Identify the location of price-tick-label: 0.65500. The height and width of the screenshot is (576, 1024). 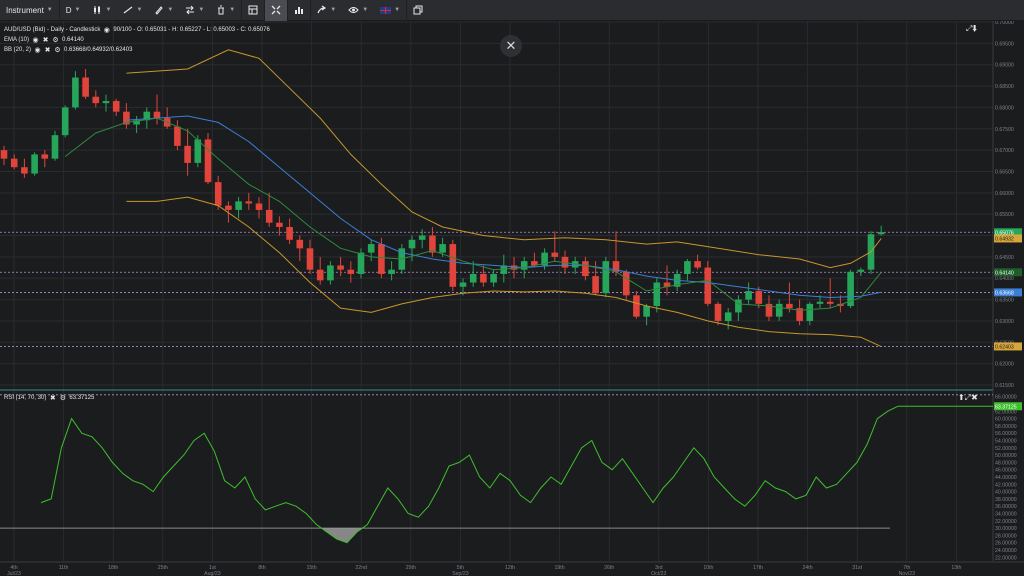
(1004, 215).